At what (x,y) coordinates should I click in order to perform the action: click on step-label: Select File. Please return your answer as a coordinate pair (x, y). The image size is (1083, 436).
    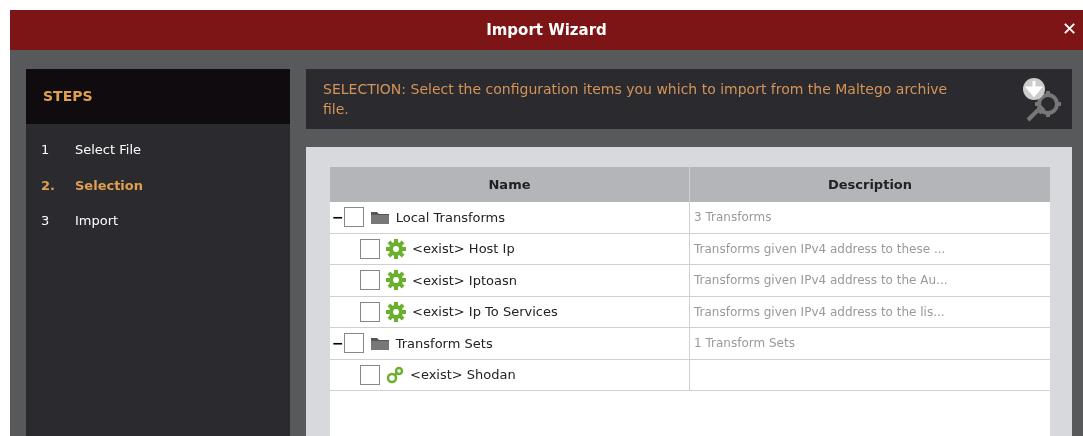
    Looking at the image, I should click on (108, 150).